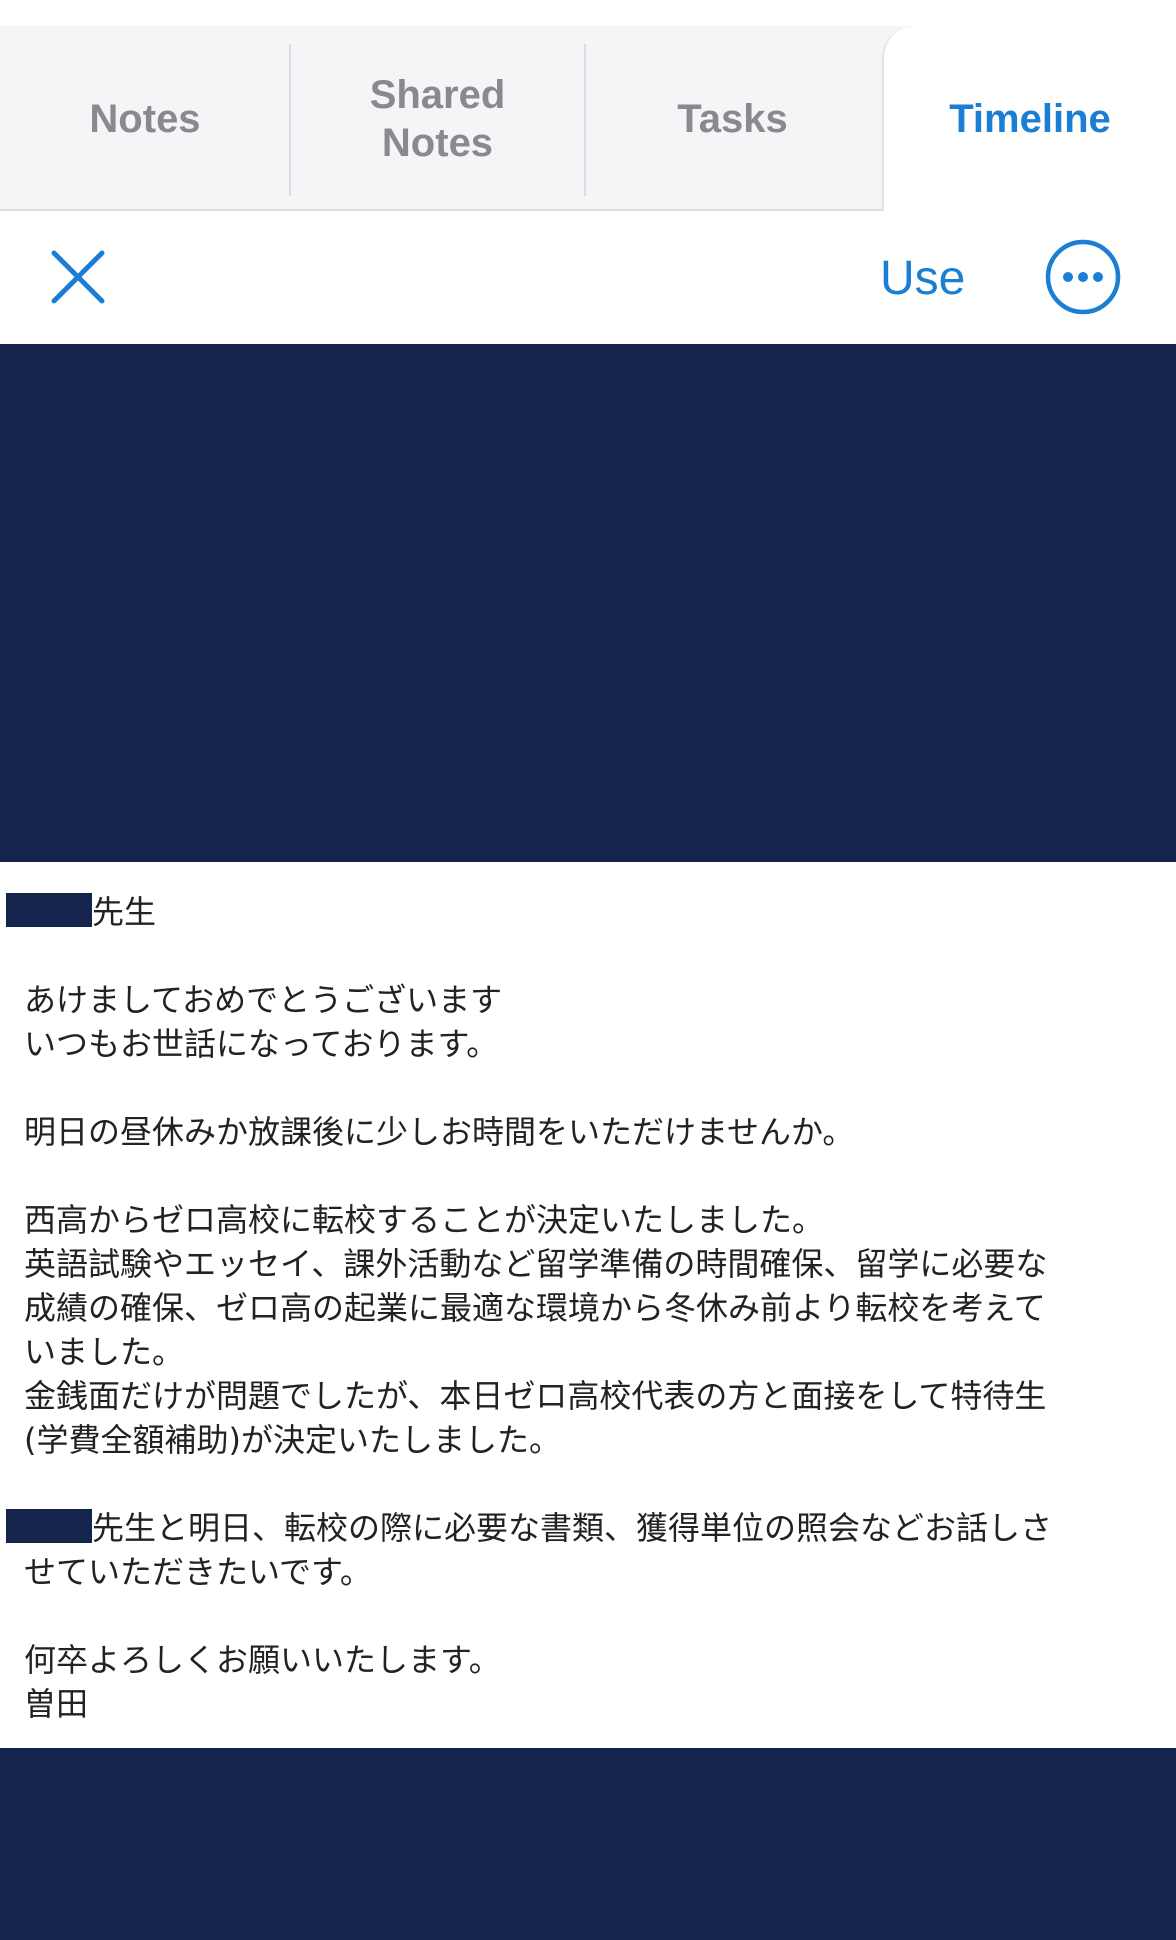 Image resolution: width=1176 pixels, height=1940 pixels. I want to click on salutation-line: 先生, so click(81, 912).